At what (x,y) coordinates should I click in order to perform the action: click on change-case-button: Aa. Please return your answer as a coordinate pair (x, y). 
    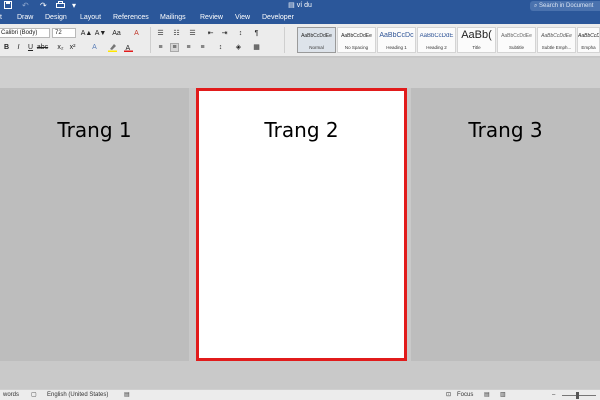
    Looking at the image, I should click on (116, 33).